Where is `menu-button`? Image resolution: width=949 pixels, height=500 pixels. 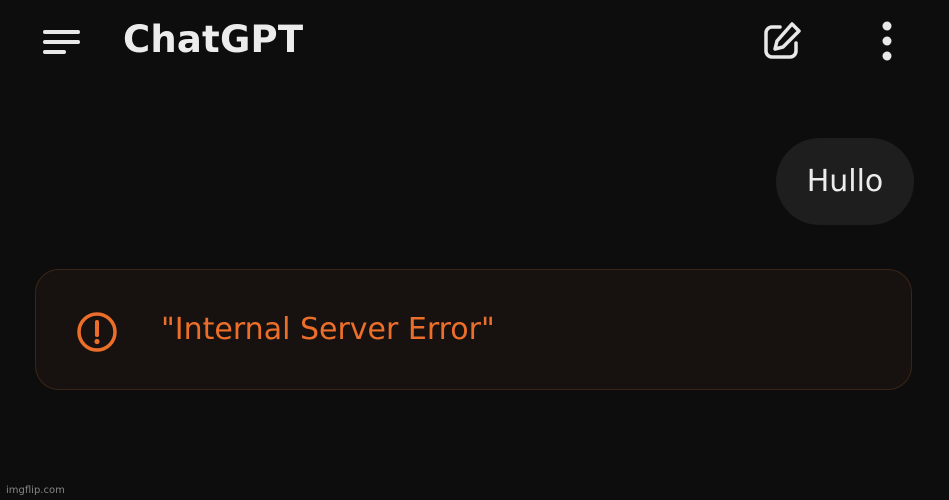
menu-button is located at coordinates (61, 42).